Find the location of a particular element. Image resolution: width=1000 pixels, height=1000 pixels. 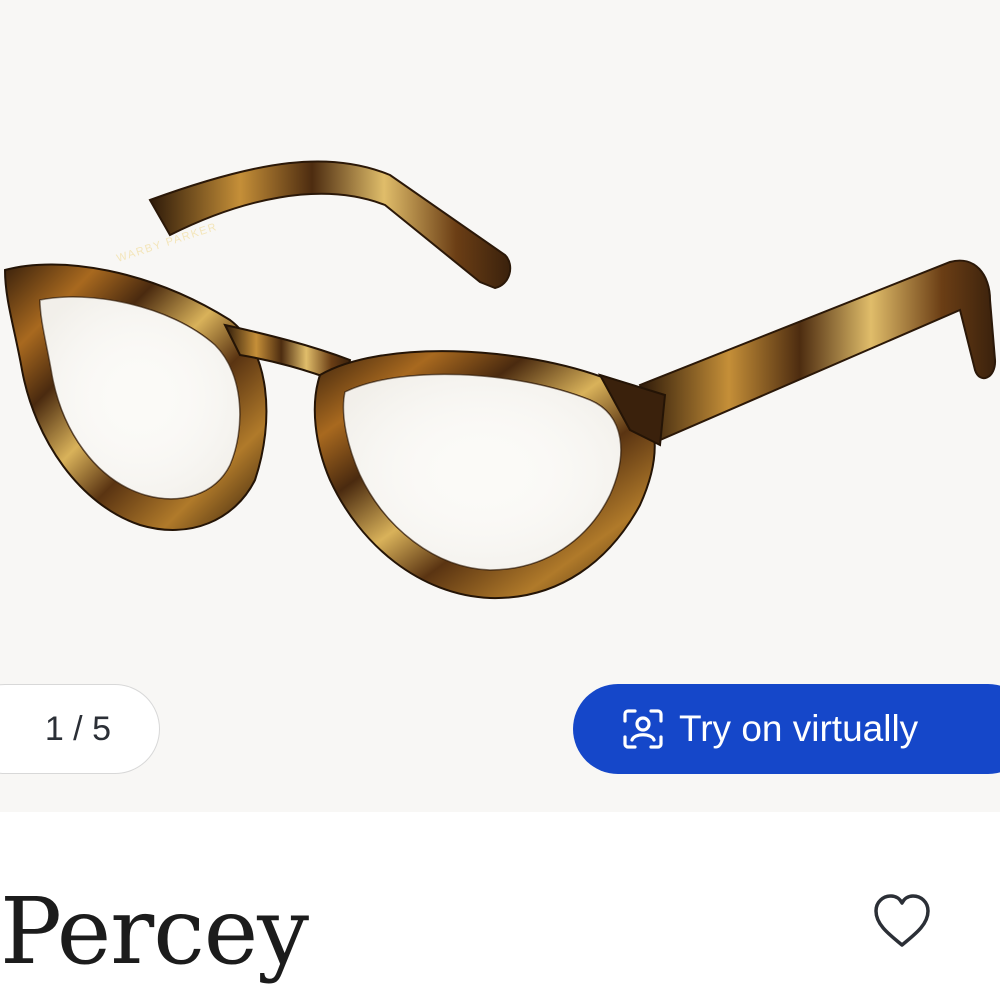

try-on-virtually-button: Try on virtually is located at coordinates (786, 729).